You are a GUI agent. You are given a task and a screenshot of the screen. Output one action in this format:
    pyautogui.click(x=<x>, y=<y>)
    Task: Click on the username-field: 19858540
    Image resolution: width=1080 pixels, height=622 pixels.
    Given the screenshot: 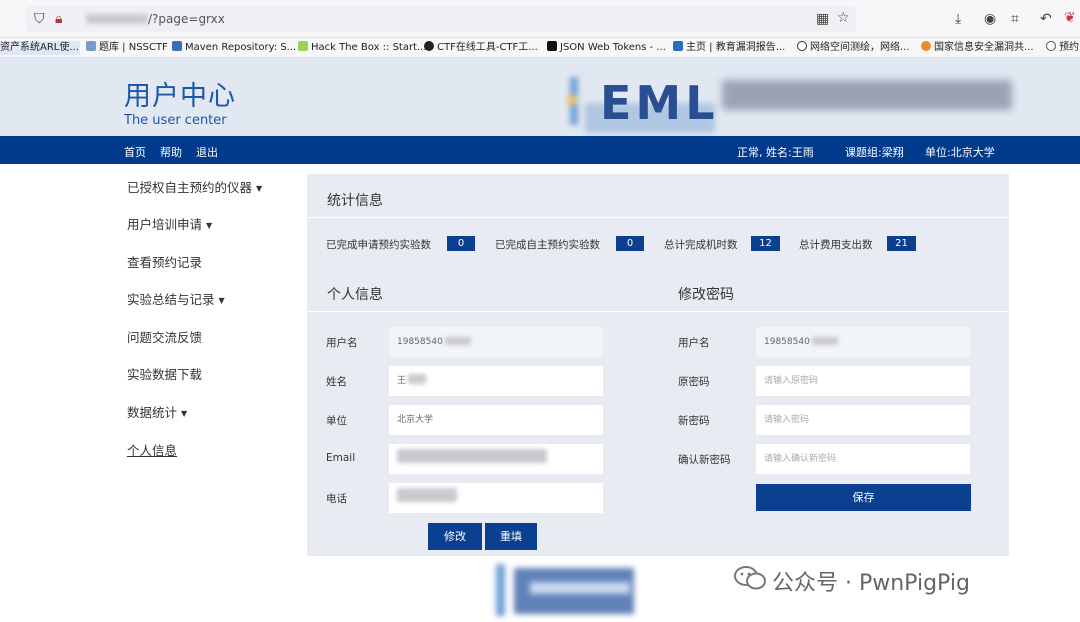 What is the action you would take?
    pyautogui.click(x=496, y=342)
    